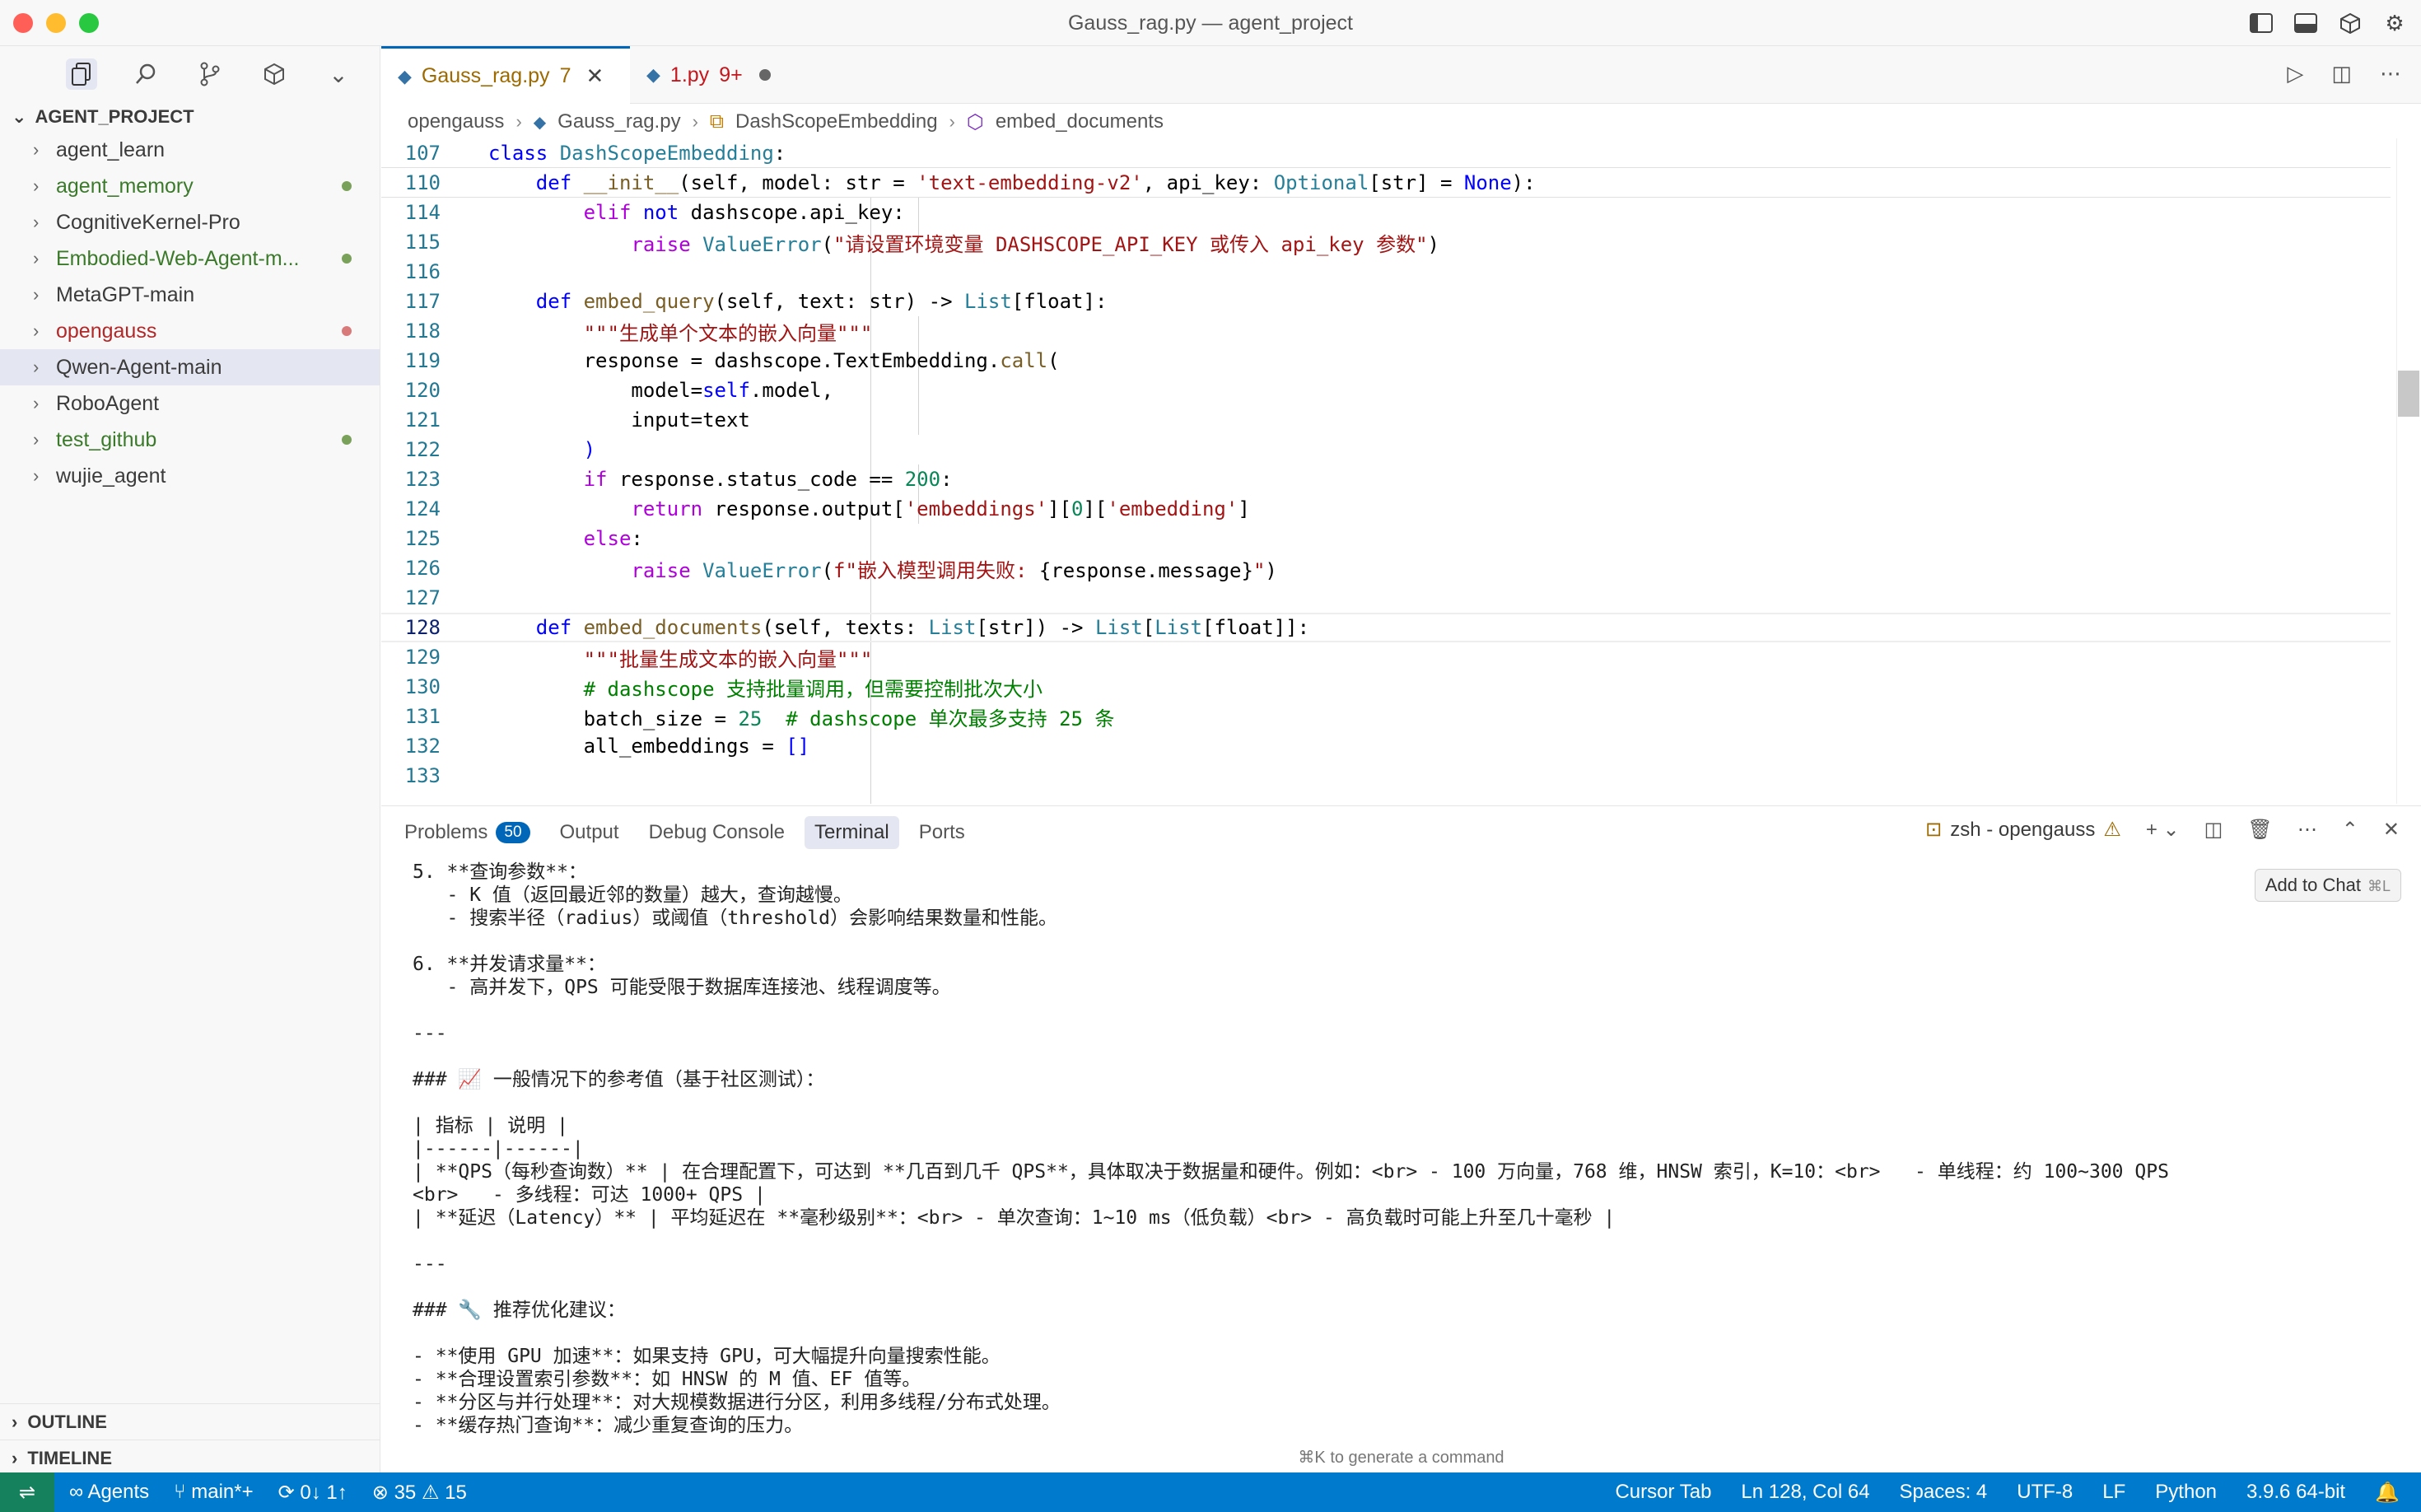  What do you see at coordinates (1080, 121) in the screenshot?
I see `breadcrumb-item: embed_documents` at bounding box center [1080, 121].